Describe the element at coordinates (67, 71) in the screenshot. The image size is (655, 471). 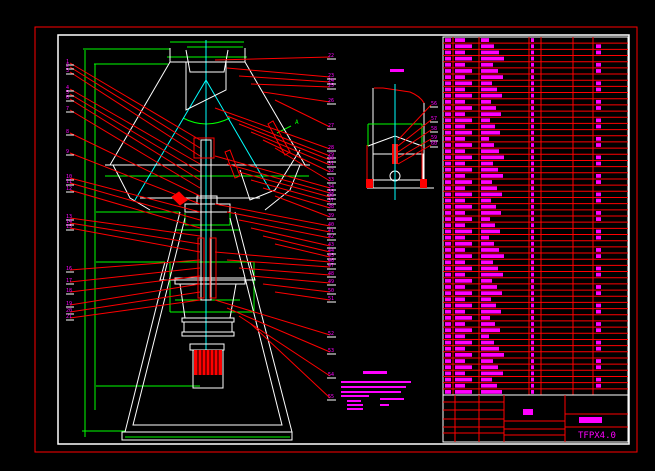
I see `callout-number: 3` at that location.